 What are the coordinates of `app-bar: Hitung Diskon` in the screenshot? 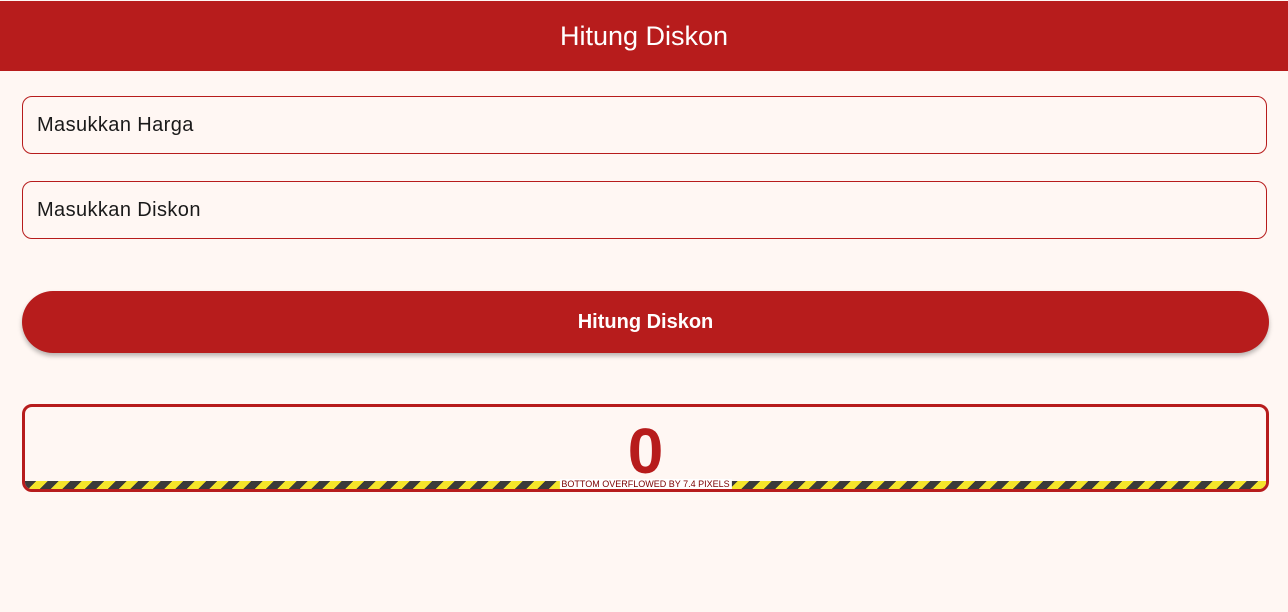 It's located at (644, 36).